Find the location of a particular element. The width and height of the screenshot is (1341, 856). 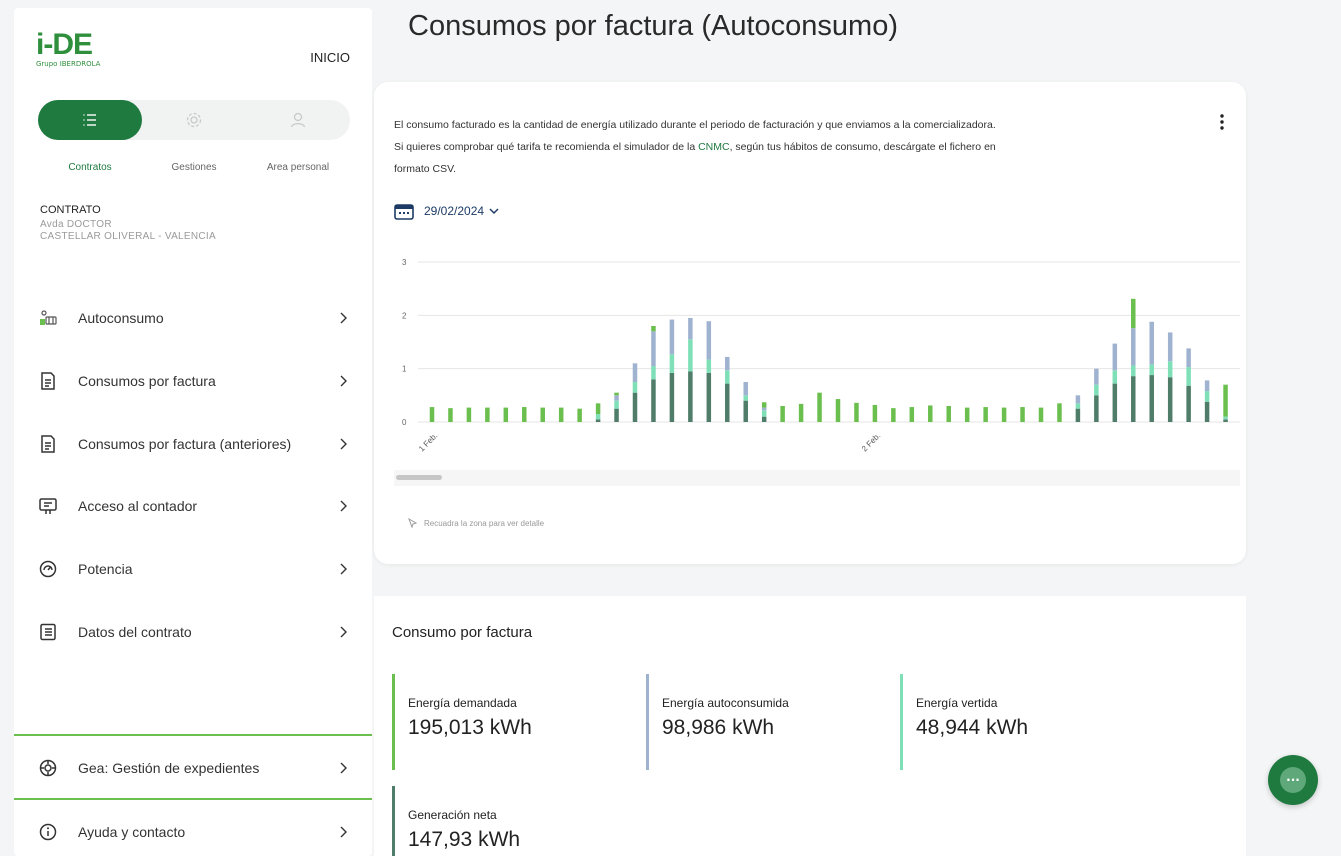

sidebar-item-ayuda: Ayuda y contacto is located at coordinates (194, 832).